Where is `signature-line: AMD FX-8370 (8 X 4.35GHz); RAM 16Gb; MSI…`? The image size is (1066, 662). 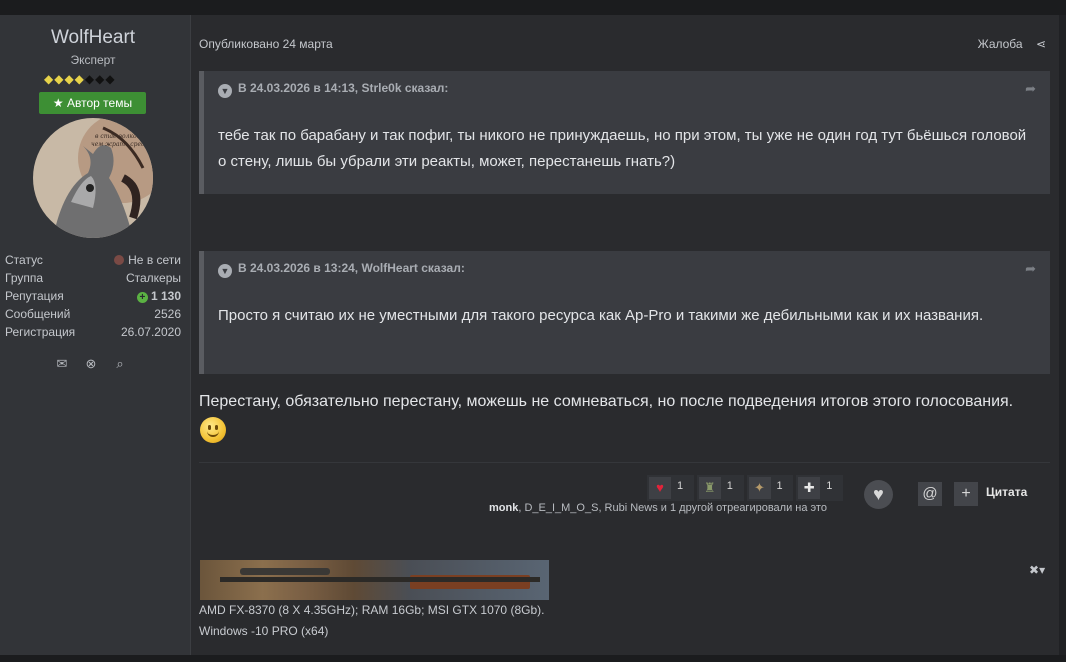 signature-line: AMD FX-8370 (8 X 4.35GHz); RAM 16Gb; MSI… is located at coordinates (372, 610).